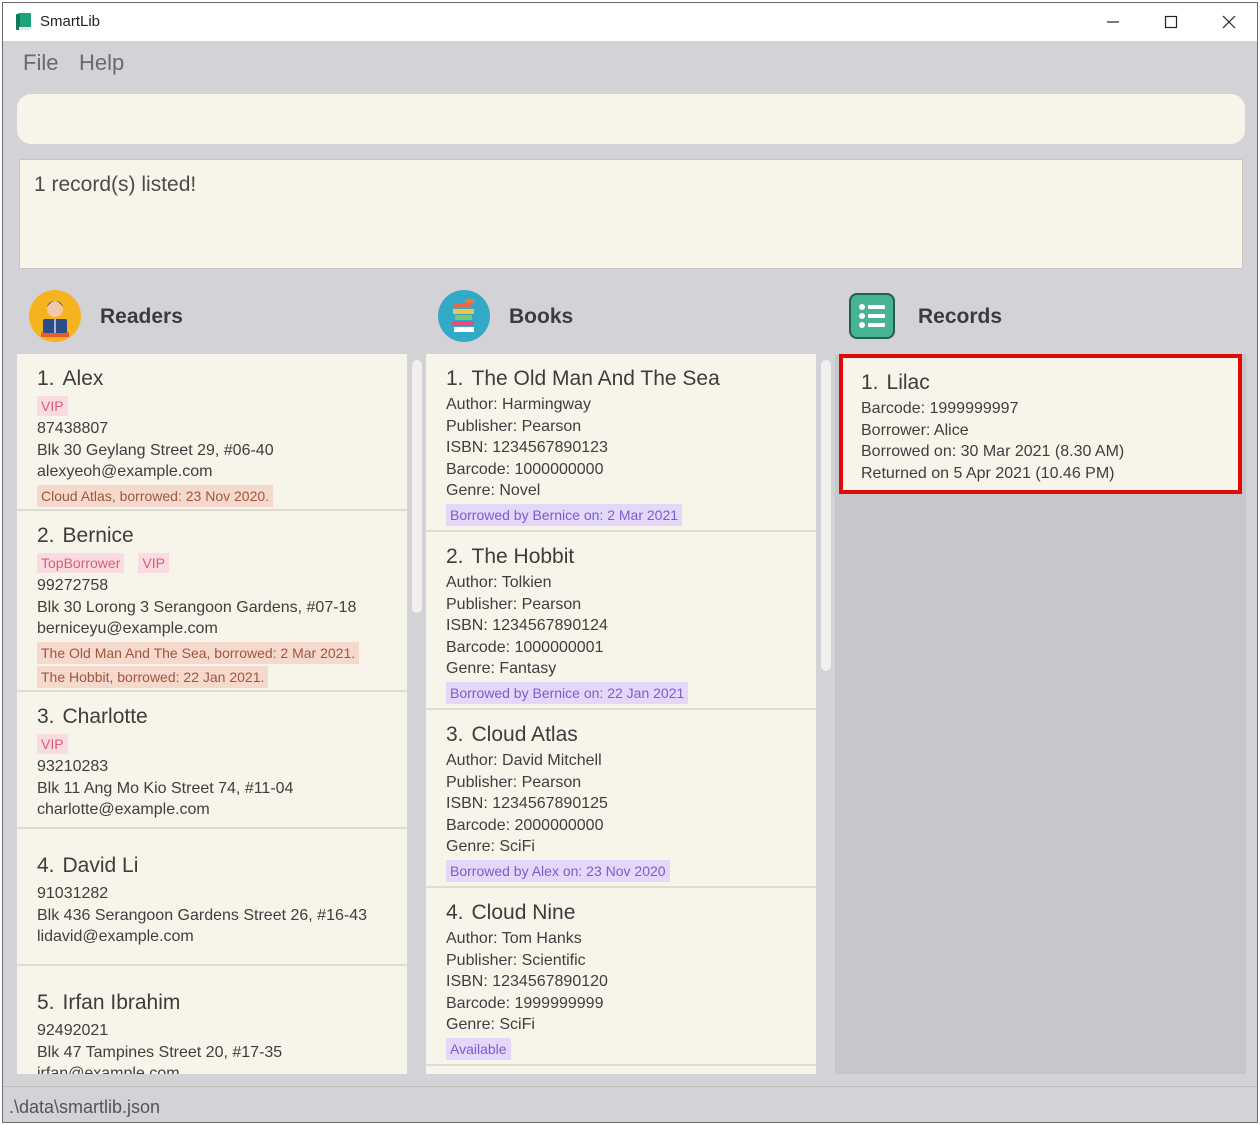 This screenshot has height=1125, width=1260. What do you see at coordinates (630, 1104) in the screenshot?
I see `status-bar: .\data\smartlib.json` at bounding box center [630, 1104].